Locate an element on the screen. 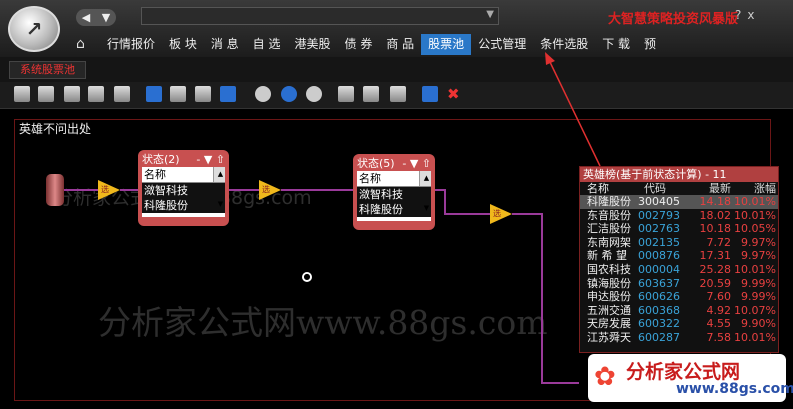  menu-item: 板 块 is located at coordinates (183, 44).